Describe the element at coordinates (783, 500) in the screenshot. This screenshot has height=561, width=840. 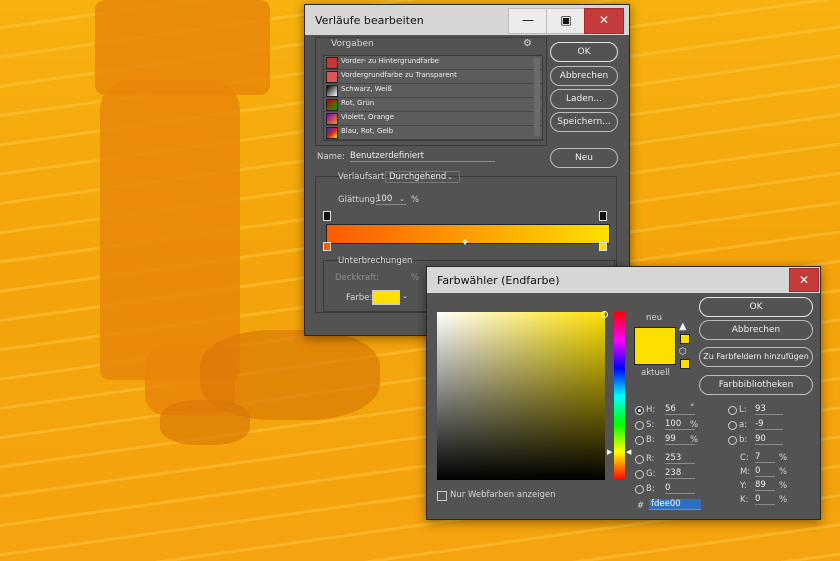
I see `k-unit: %` at that location.